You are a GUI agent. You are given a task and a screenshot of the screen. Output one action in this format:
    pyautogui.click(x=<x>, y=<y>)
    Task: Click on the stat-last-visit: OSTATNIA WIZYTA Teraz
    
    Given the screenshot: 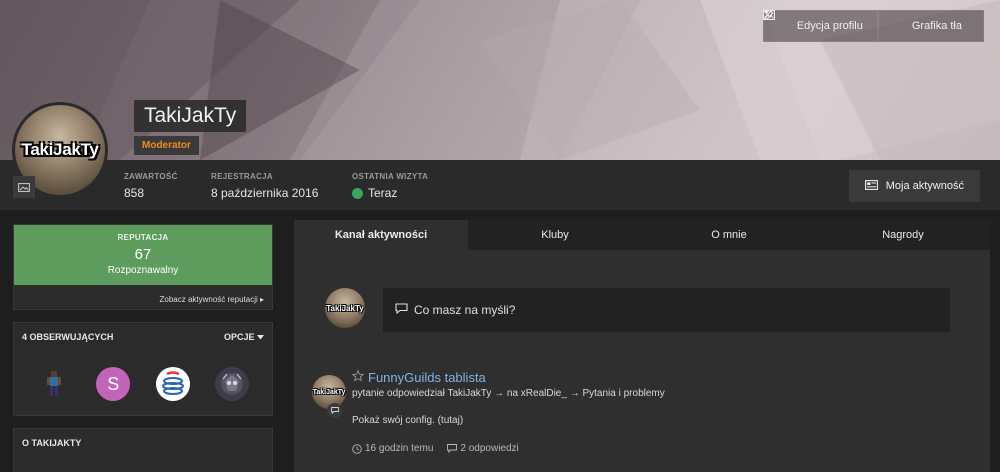 What is the action you would take?
    pyautogui.click(x=390, y=186)
    